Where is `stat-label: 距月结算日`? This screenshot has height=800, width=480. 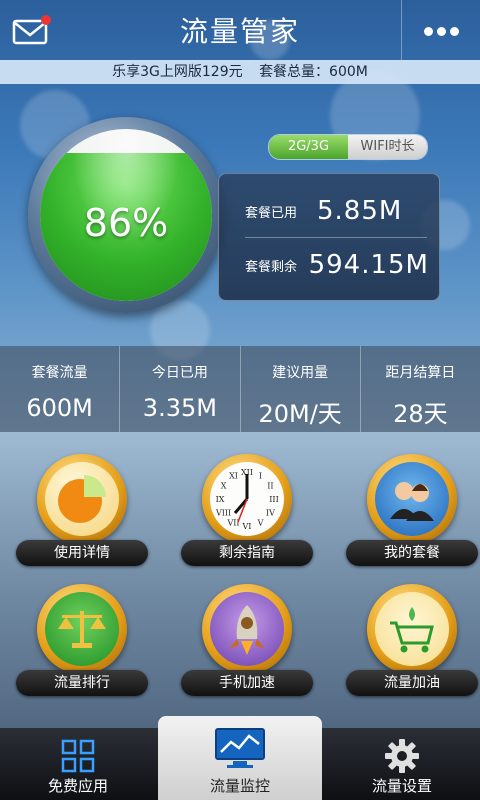 stat-label: 距月结算日 is located at coordinates (420, 373).